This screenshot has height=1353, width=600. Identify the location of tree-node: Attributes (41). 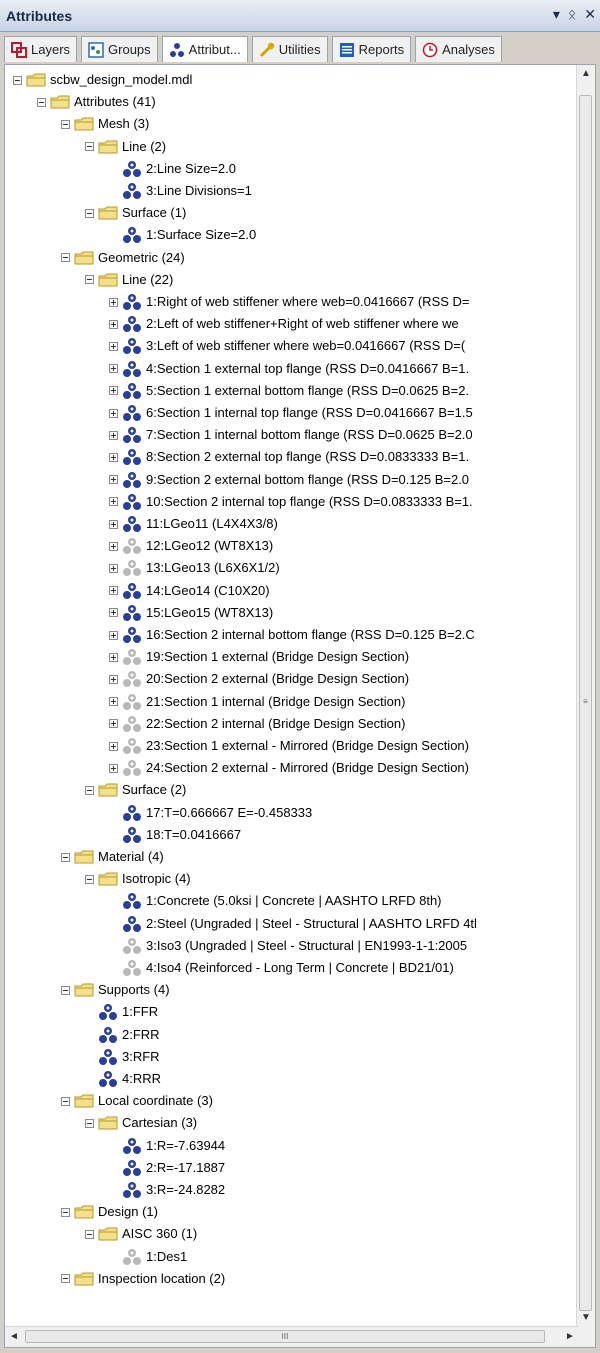
(96, 102).